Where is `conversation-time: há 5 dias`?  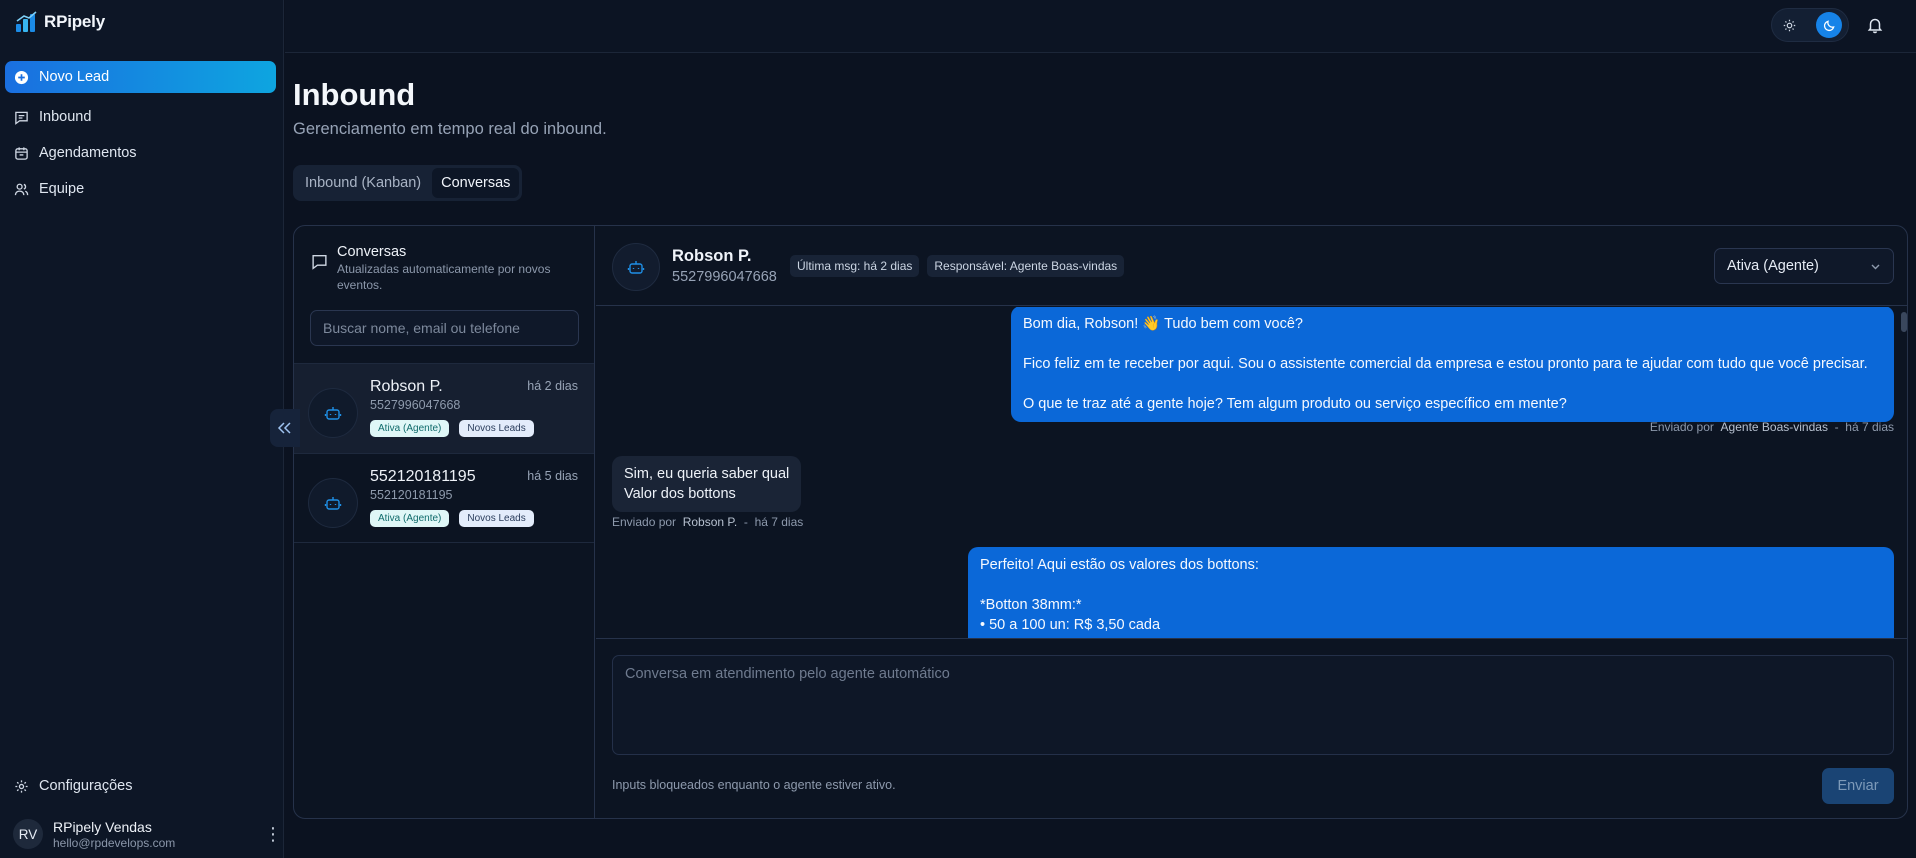
conversation-time: há 5 dias is located at coordinates (552, 476).